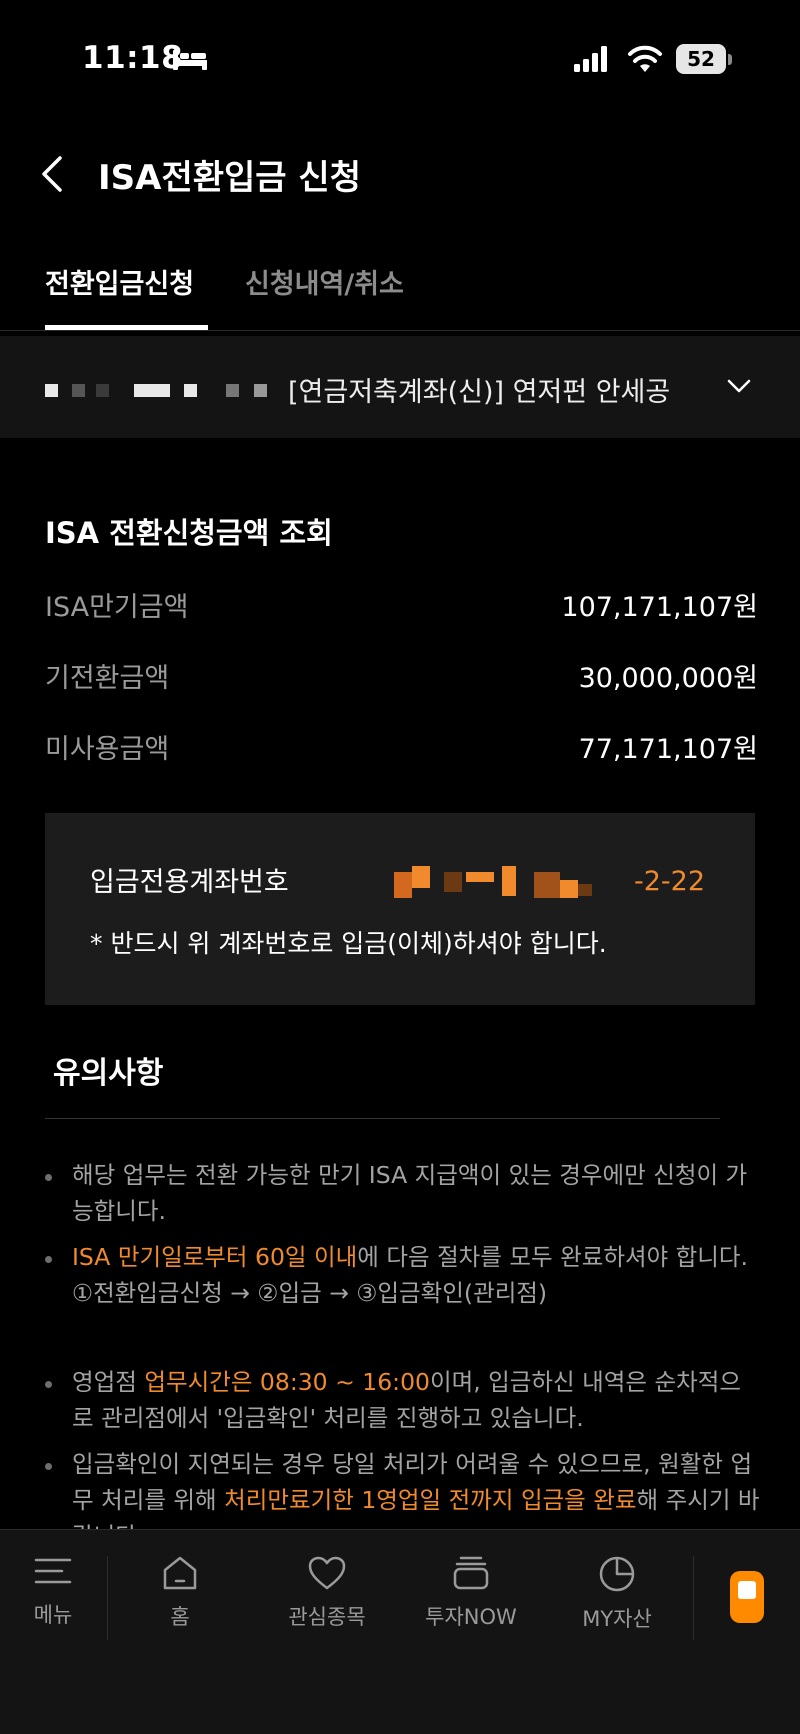  I want to click on nav-invest-now-label: 투자NOW, so click(471, 1617).